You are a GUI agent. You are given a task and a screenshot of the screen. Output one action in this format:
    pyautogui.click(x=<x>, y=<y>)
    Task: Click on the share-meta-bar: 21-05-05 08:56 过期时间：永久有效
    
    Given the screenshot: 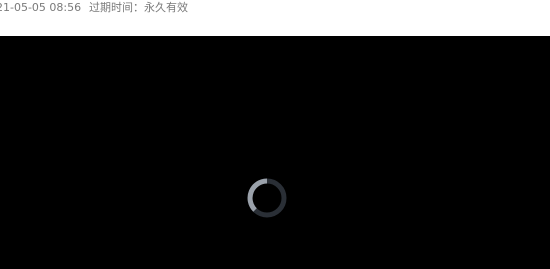 What is the action you would take?
    pyautogui.click(x=275, y=18)
    